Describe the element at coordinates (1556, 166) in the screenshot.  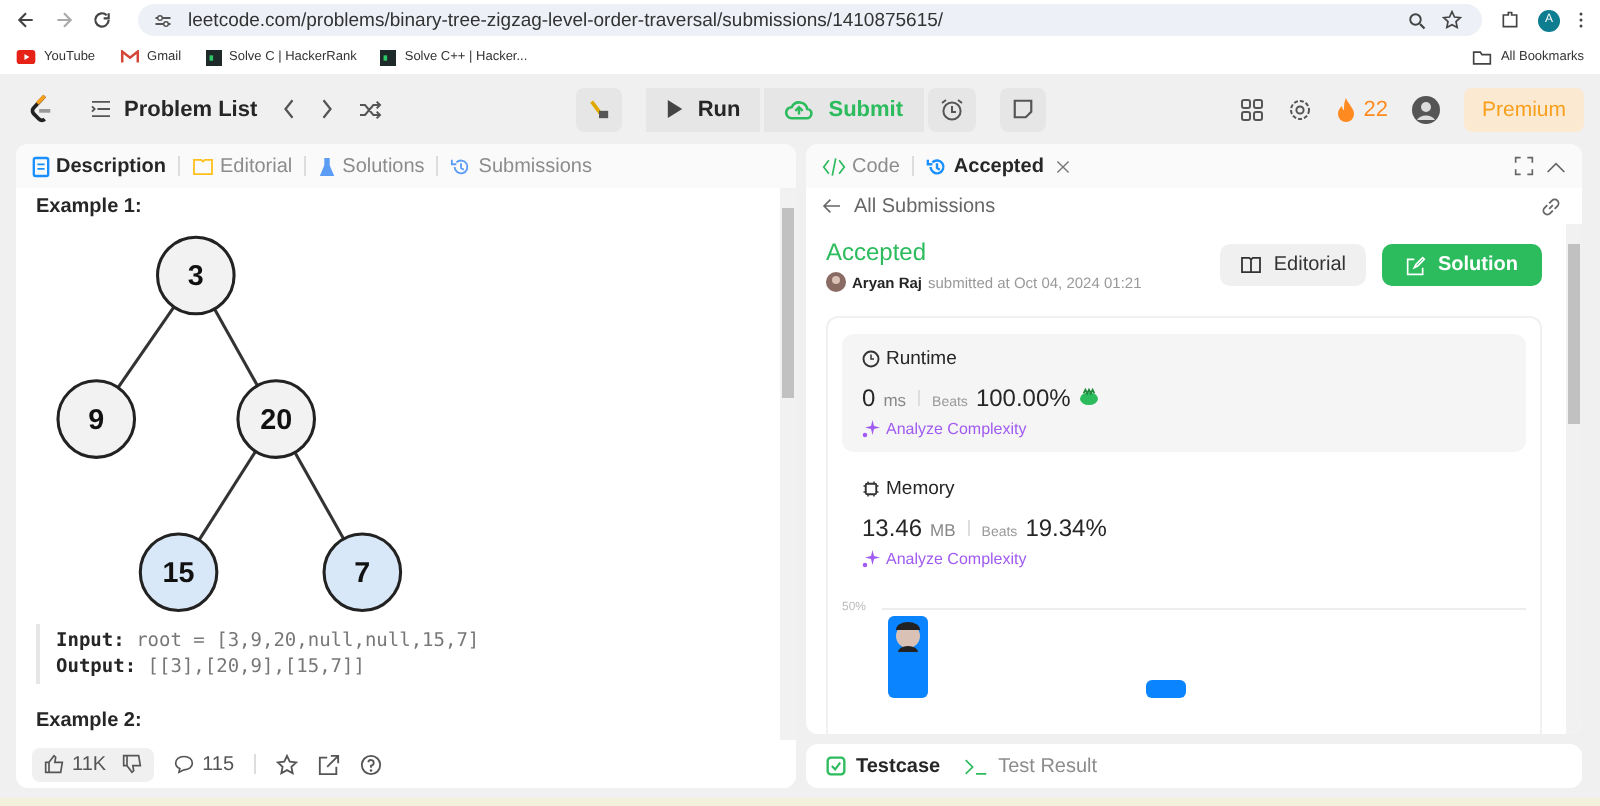
I see `collapse-icon` at that location.